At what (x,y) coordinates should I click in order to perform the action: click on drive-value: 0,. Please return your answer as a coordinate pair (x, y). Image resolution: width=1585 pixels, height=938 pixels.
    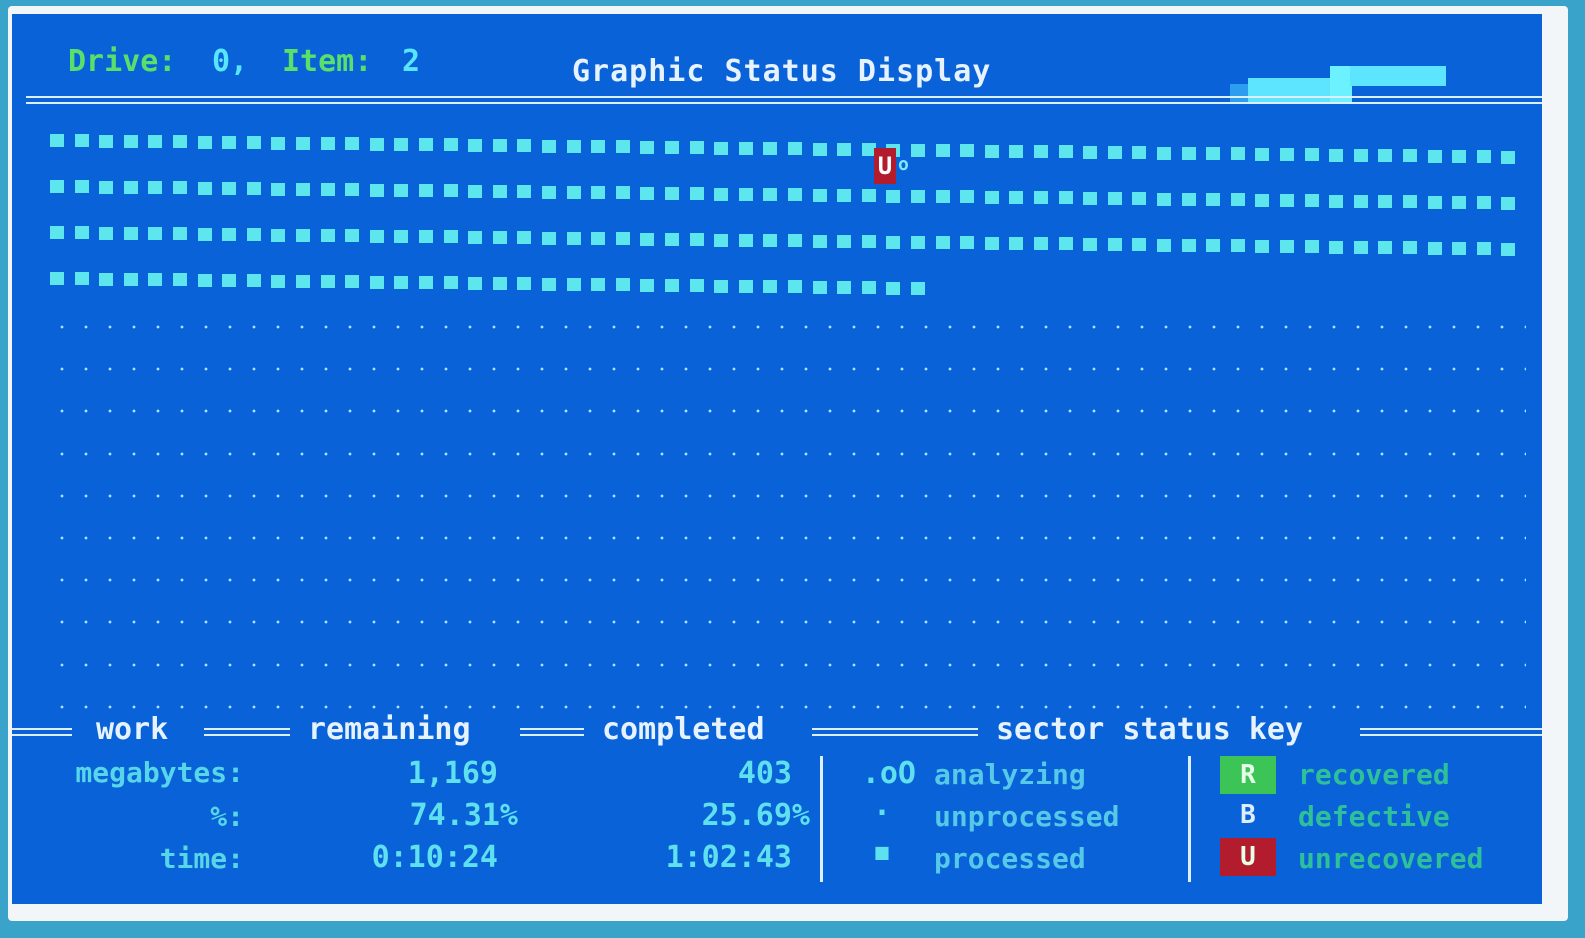
    Looking at the image, I should click on (230, 61).